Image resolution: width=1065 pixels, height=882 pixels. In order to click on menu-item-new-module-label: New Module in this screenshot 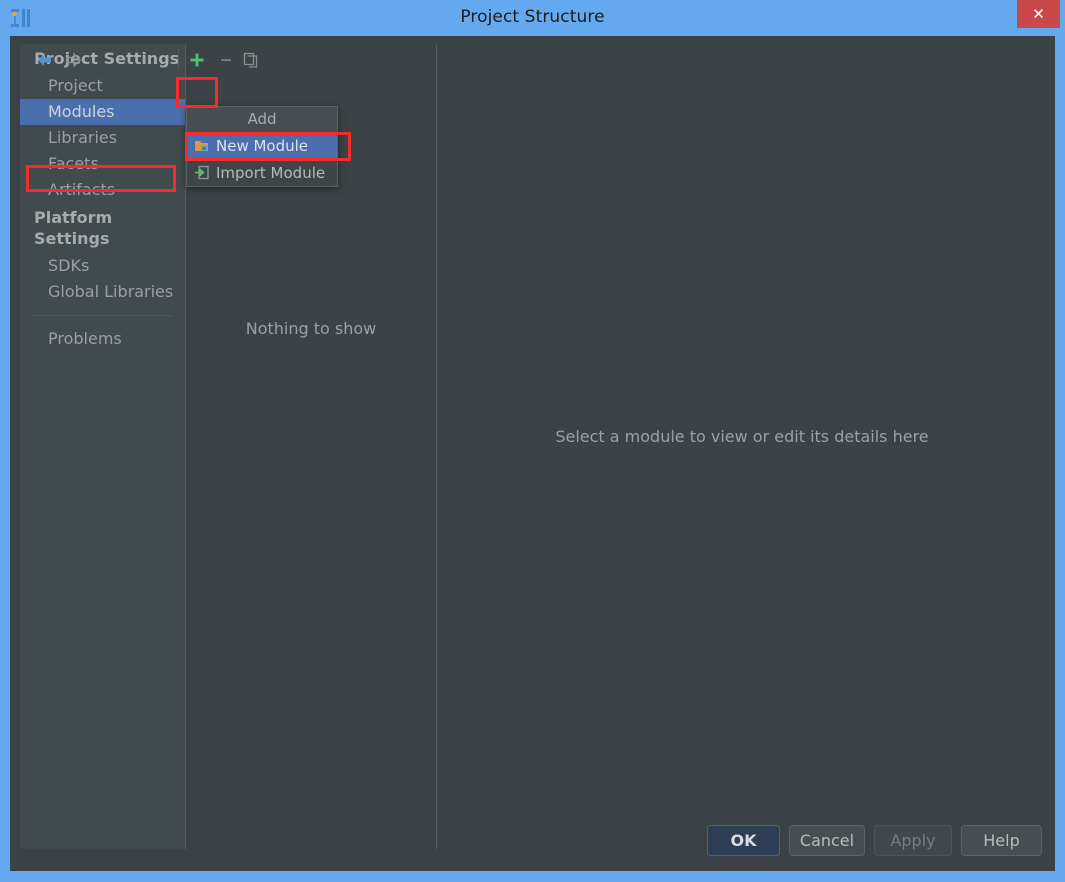, I will do `click(262, 145)`.